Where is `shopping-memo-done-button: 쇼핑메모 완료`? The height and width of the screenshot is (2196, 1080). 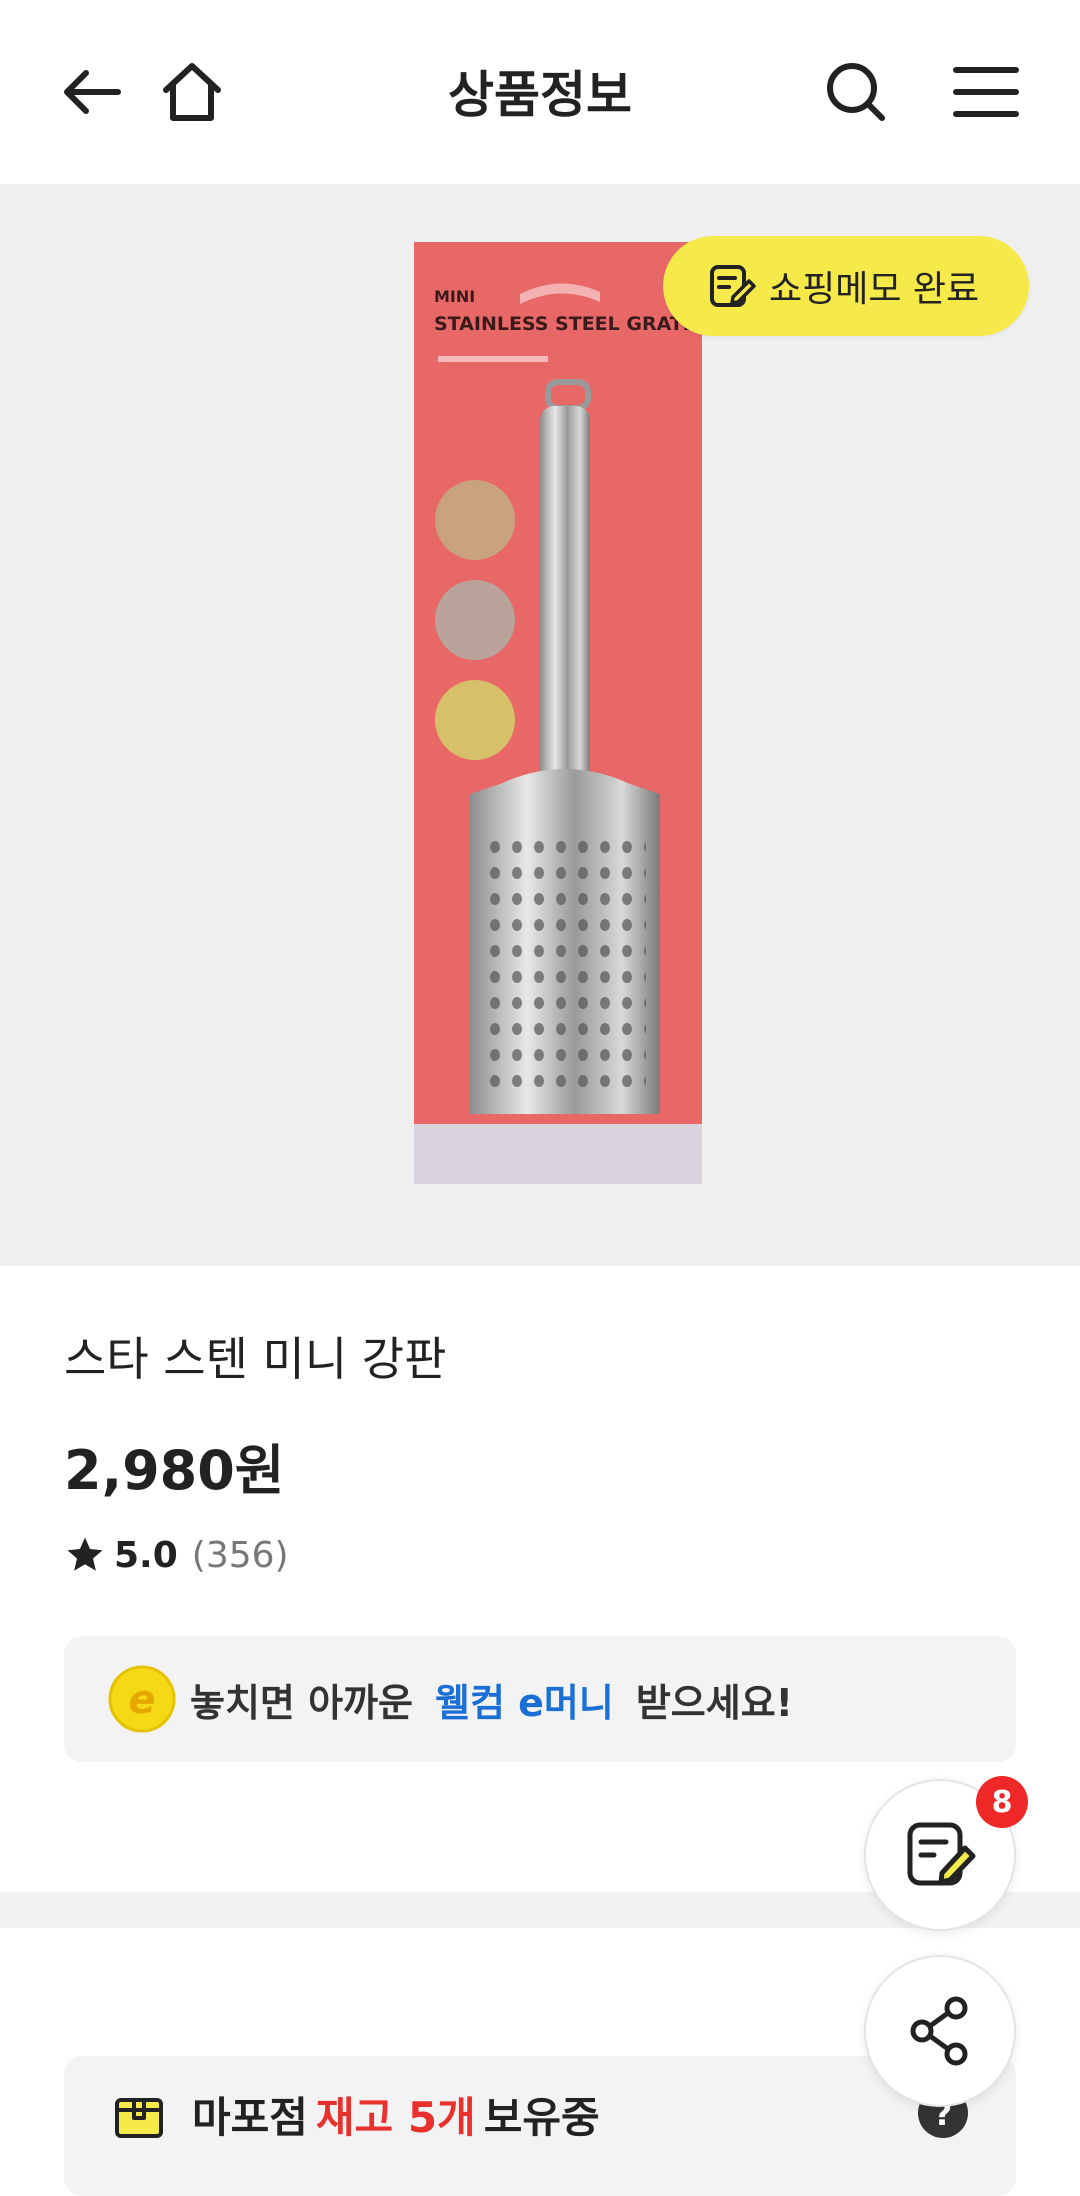 shopping-memo-done-button: 쇼핑메모 완료 is located at coordinates (846, 286).